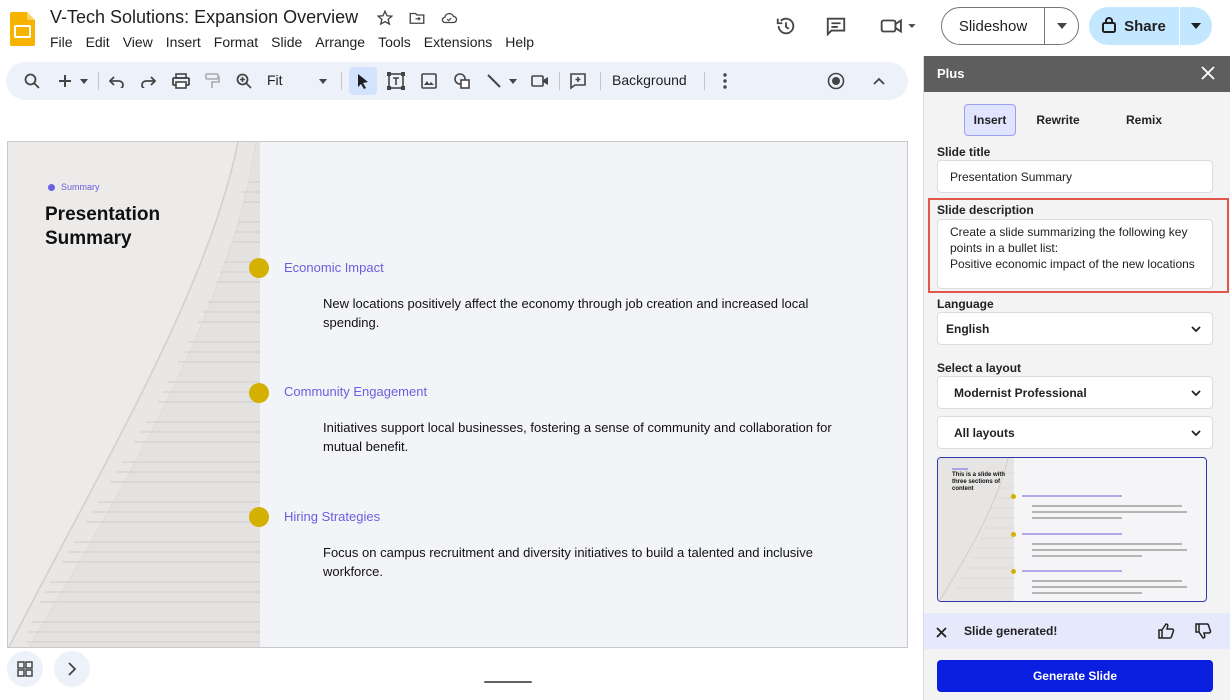 The height and width of the screenshot is (700, 1230). What do you see at coordinates (72, 669) in the screenshot?
I see `expand-filmstrip-icon` at bounding box center [72, 669].